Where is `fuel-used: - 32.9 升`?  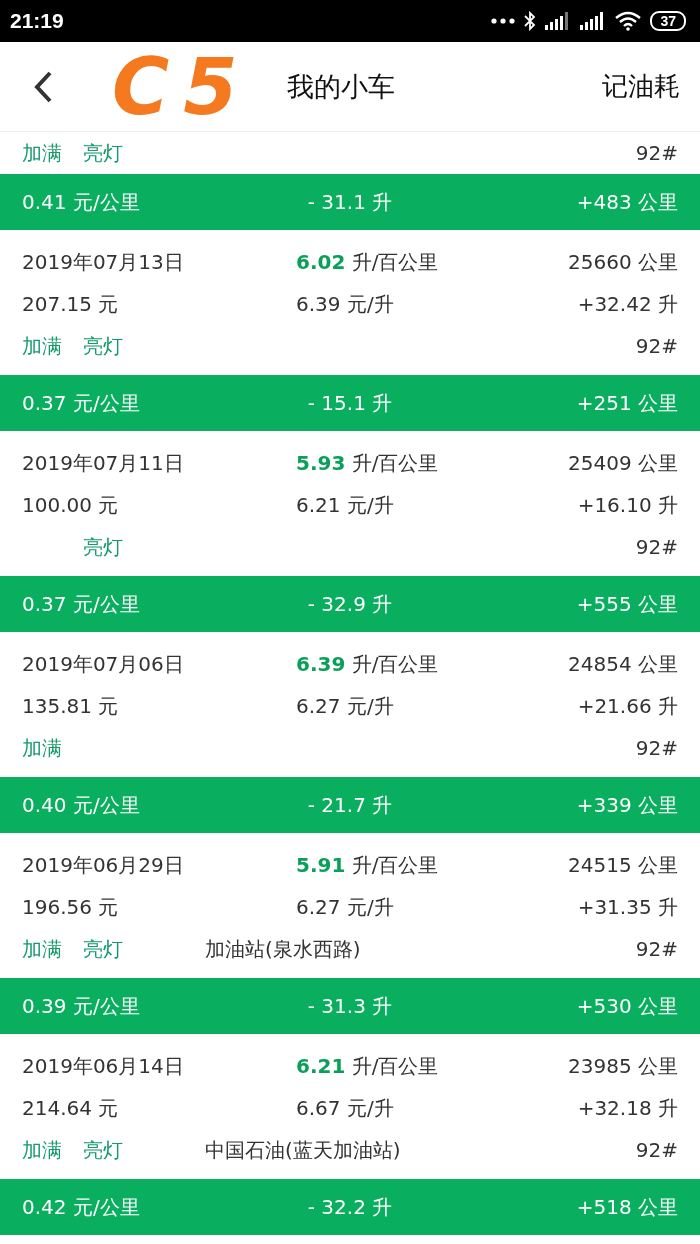 fuel-used: - 32.9 升 is located at coordinates (350, 604).